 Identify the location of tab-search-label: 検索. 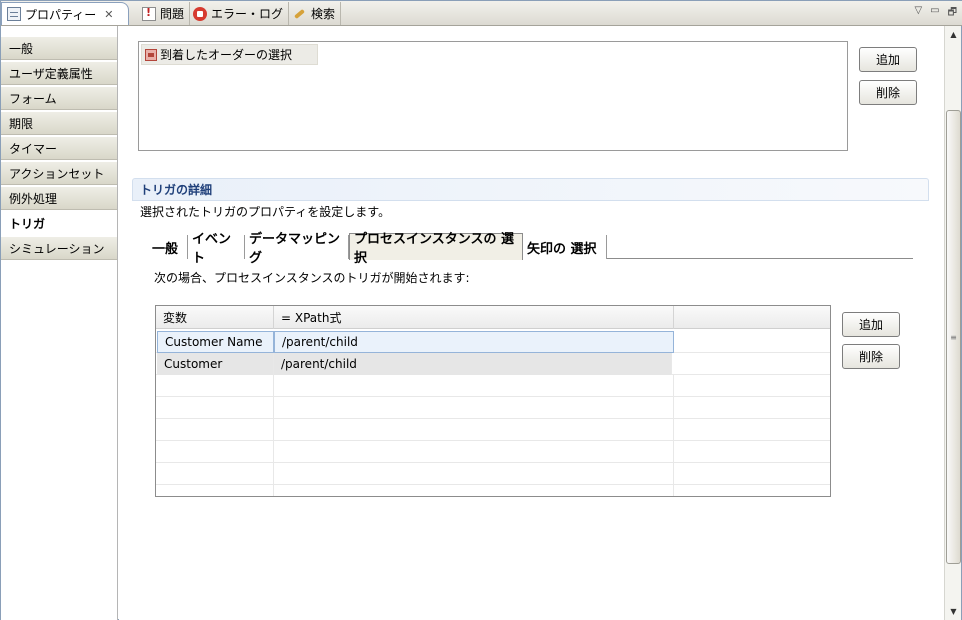
(323, 14).